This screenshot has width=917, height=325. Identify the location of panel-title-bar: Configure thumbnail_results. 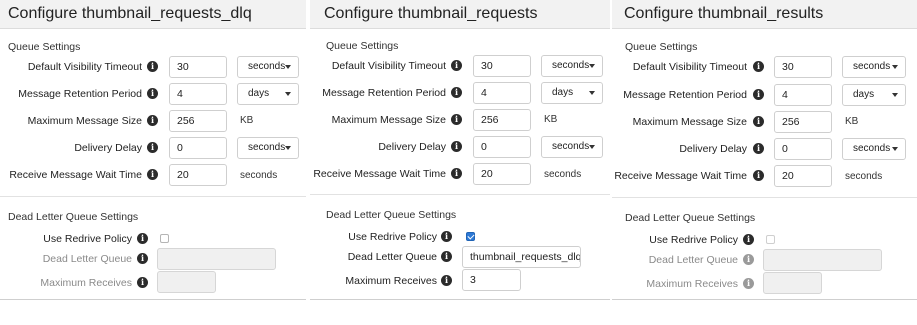
(764, 14).